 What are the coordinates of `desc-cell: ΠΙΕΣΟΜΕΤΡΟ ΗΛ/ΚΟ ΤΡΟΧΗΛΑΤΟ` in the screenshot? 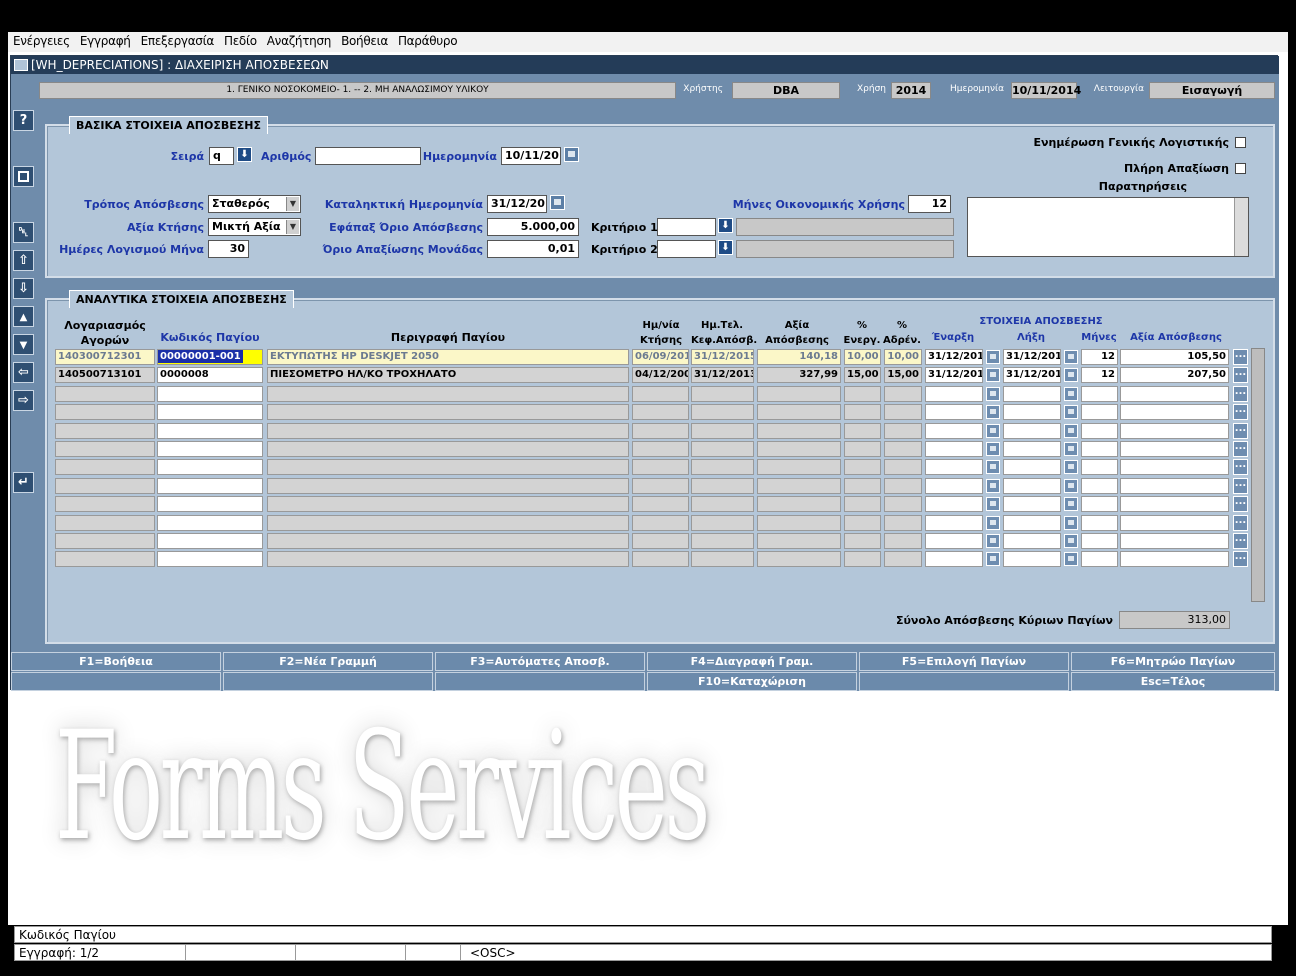 It's located at (448, 375).